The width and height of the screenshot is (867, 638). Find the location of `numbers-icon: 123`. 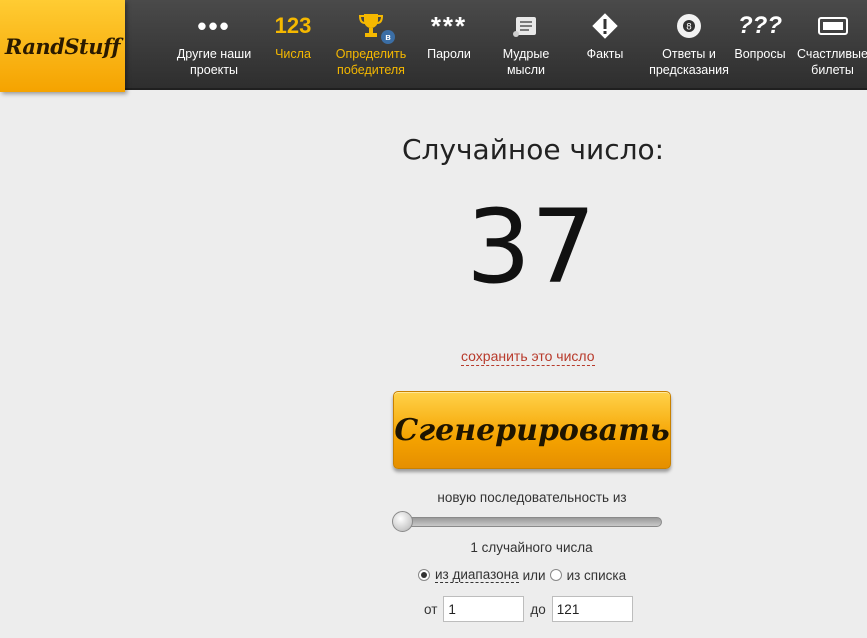

numbers-icon: 123 is located at coordinates (293, 25).